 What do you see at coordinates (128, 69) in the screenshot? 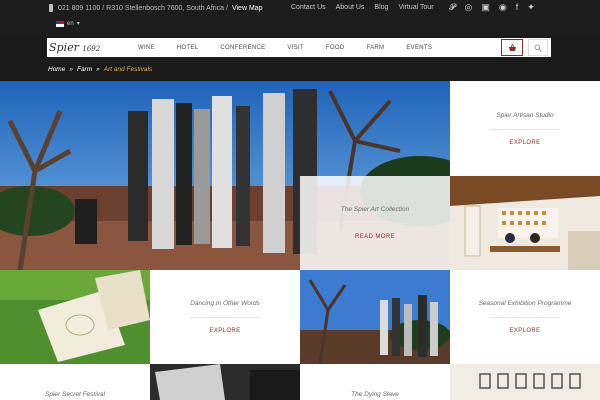
I see `breadcrumb-current: Art and Festivals` at bounding box center [128, 69].